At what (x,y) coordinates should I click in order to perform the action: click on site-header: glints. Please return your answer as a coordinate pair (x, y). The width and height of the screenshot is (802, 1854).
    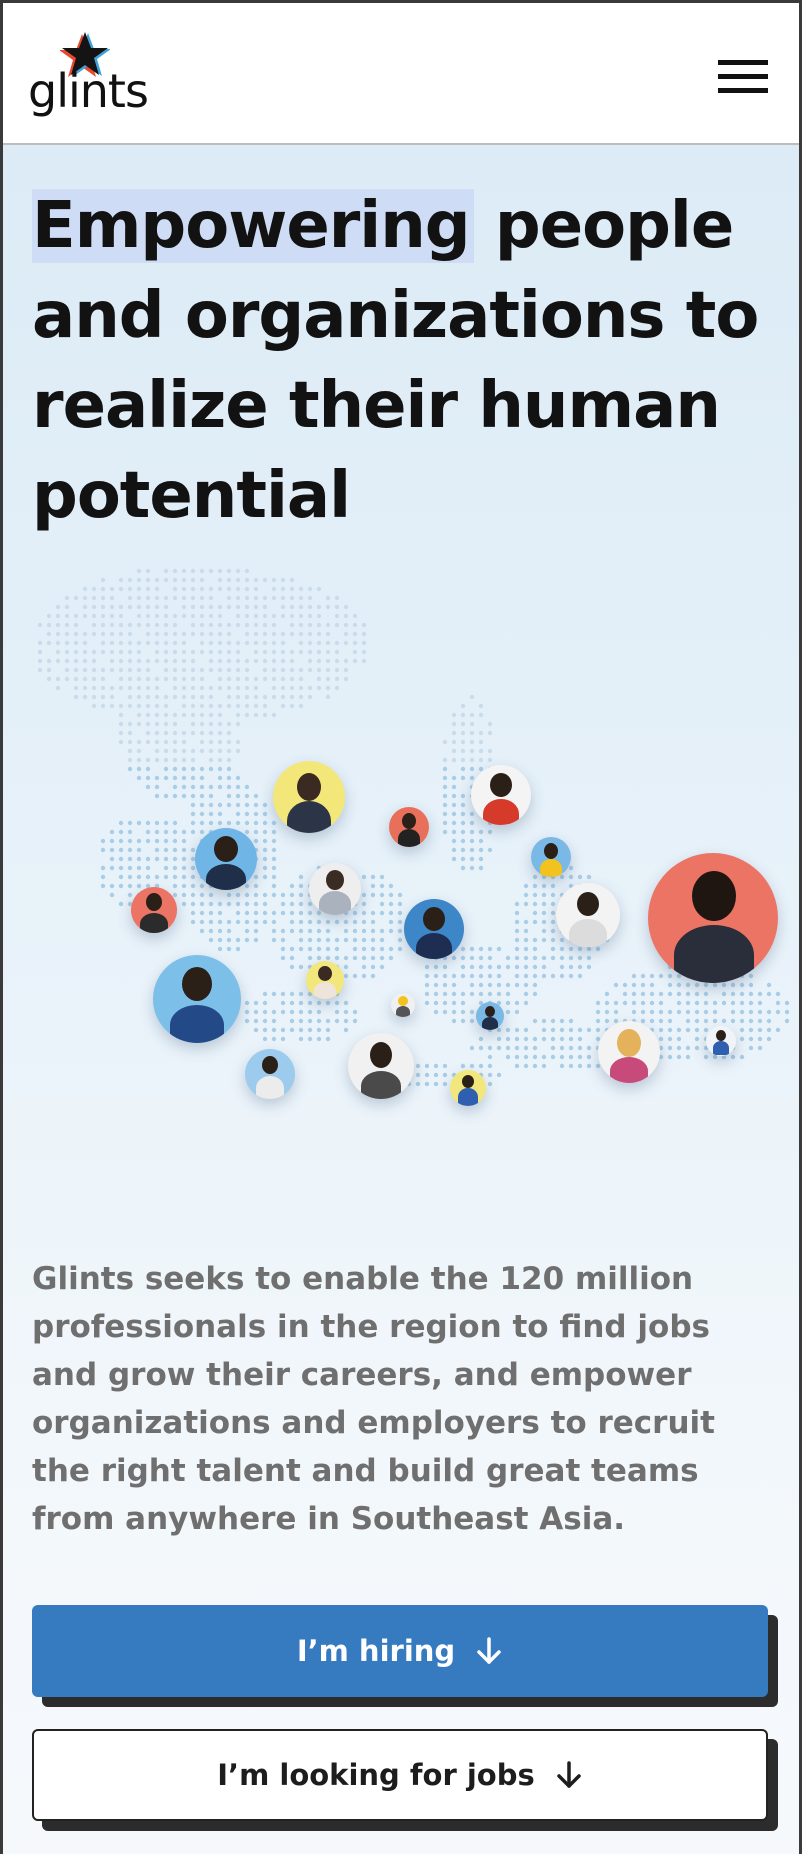
    Looking at the image, I should click on (401, 72).